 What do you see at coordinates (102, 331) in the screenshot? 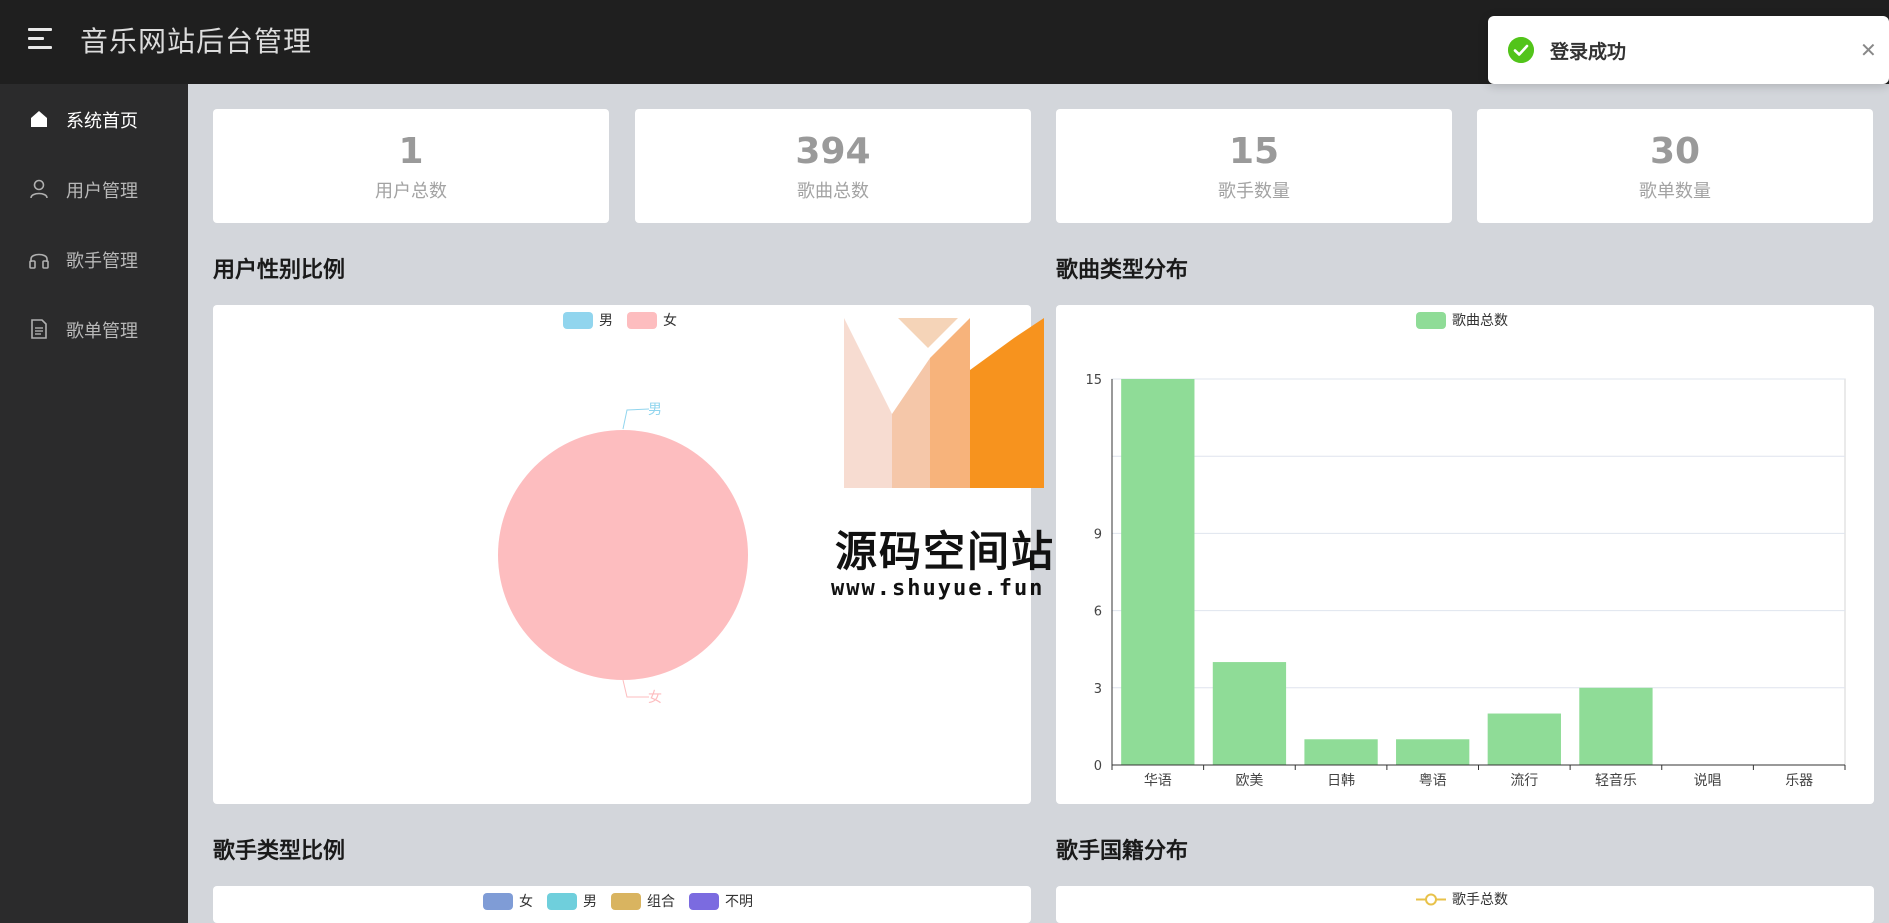
I see `sidebar-item-label: 歌单管理` at bounding box center [102, 331].